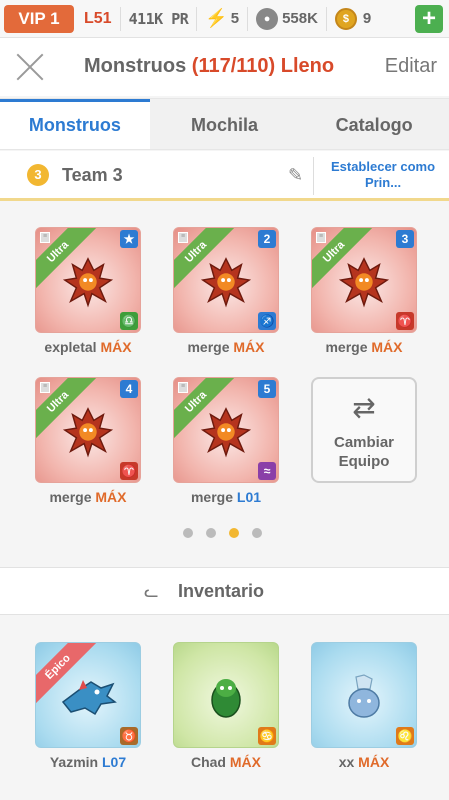 This screenshot has width=449, height=800. Describe the element at coordinates (267, 389) in the screenshot. I see `slot-number: 5` at that location.